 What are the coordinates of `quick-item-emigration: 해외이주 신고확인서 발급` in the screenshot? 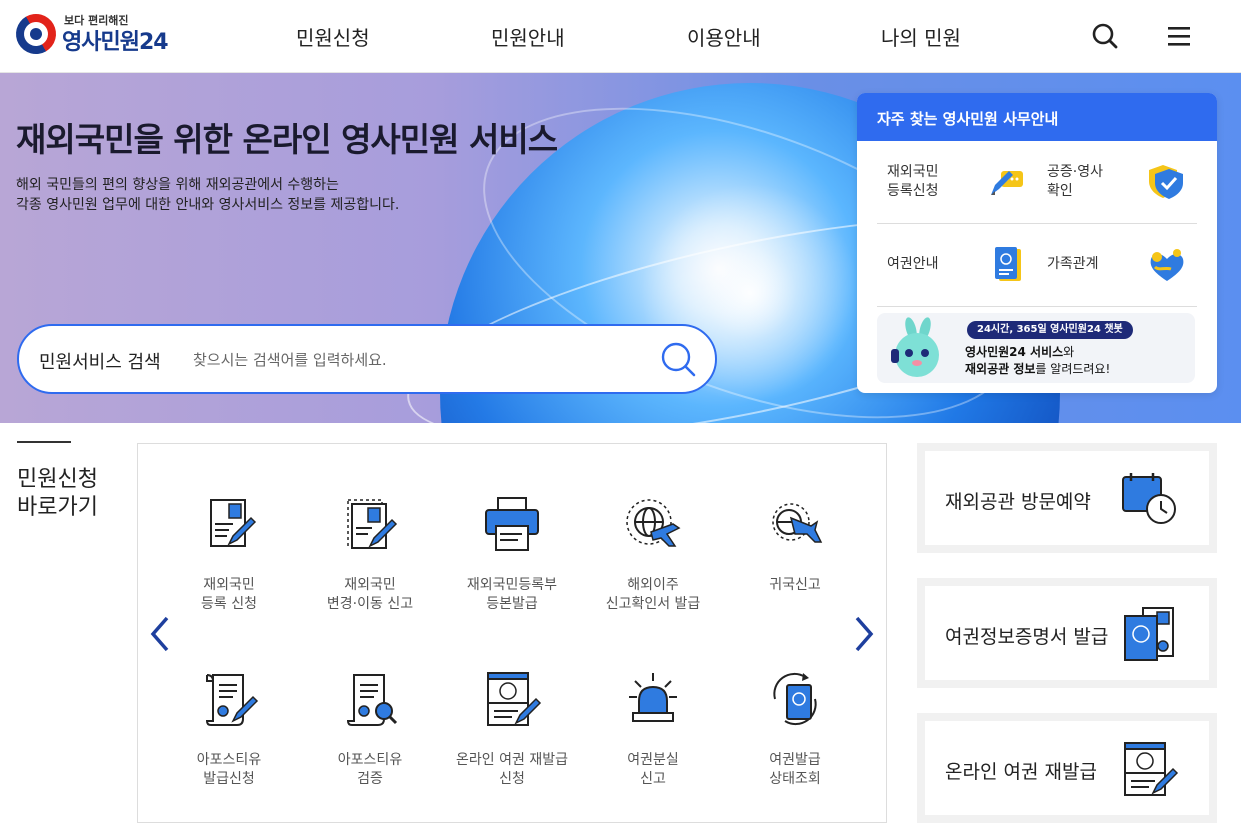 It's located at (653, 554).